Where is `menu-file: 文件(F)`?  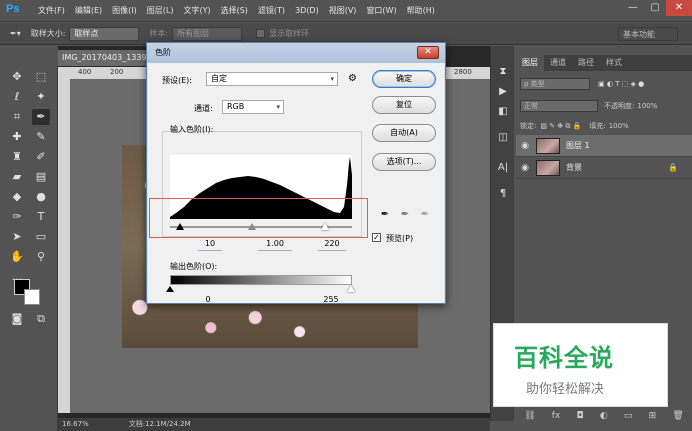
menu-file: 文件(F) is located at coordinates (51, 10).